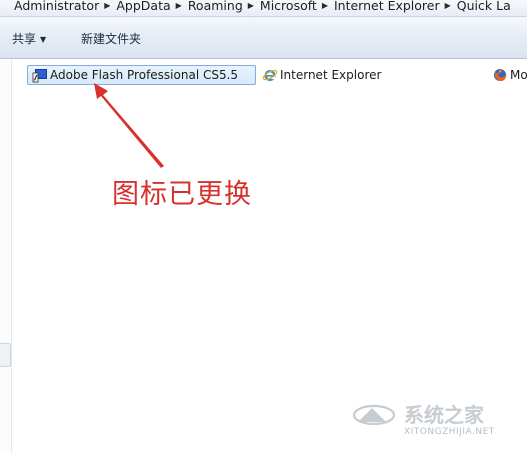 Image resolution: width=527 pixels, height=453 pixels. I want to click on share-button: 共享 ▼, so click(29, 39).